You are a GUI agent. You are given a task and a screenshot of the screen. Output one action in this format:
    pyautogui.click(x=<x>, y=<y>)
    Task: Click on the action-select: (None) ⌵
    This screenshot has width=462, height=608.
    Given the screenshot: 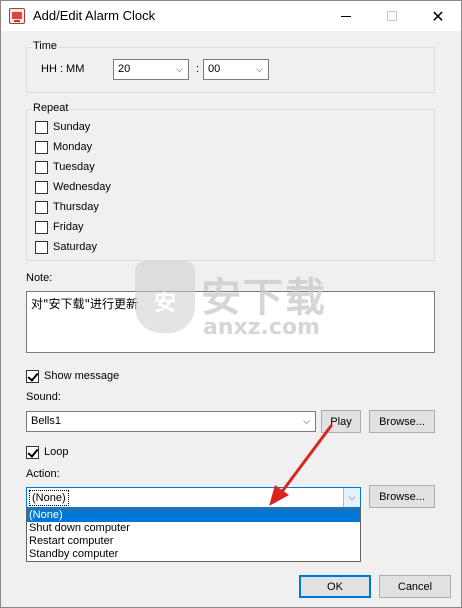 What is the action you would take?
    pyautogui.click(x=193, y=497)
    